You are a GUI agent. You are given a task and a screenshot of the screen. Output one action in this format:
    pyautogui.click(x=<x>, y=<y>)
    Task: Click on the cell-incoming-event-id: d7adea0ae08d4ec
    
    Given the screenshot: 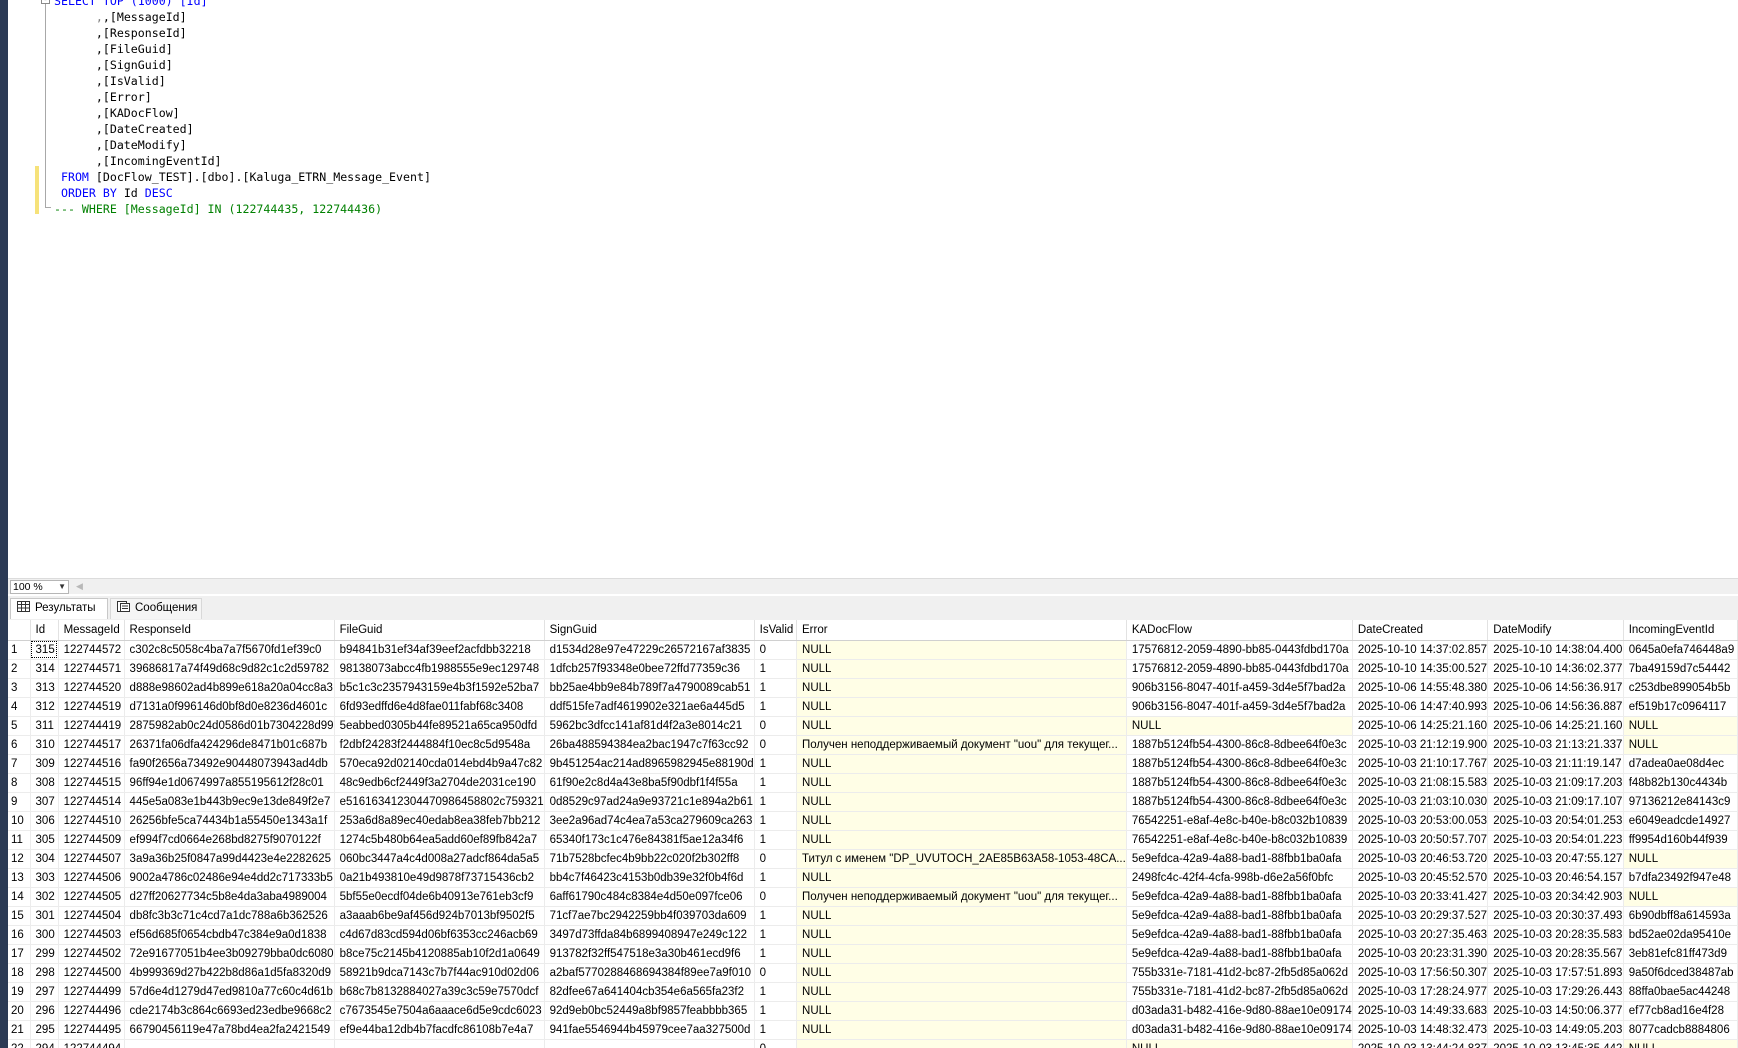 What is the action you would take?
    pyautogui.click(x=1680, y=764)
    